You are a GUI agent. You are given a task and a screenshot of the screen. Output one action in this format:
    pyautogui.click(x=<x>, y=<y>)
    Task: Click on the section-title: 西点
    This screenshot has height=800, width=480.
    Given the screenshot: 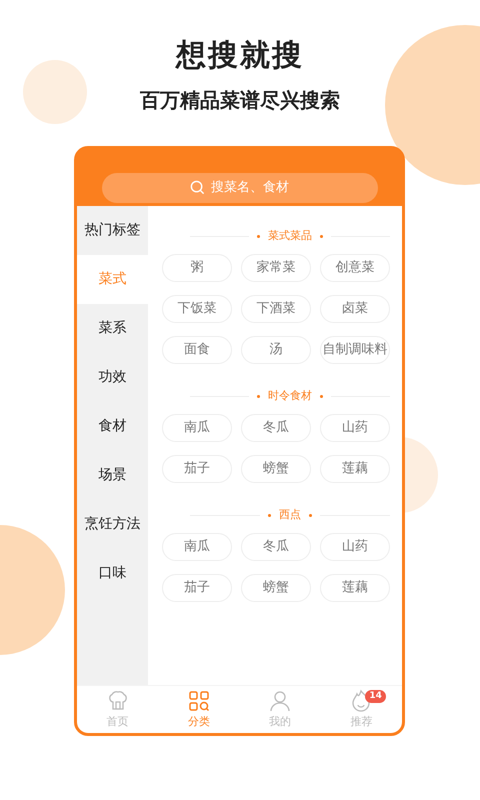 What is the action you would take?
    pyautogui.click(x=290, y=514)
    